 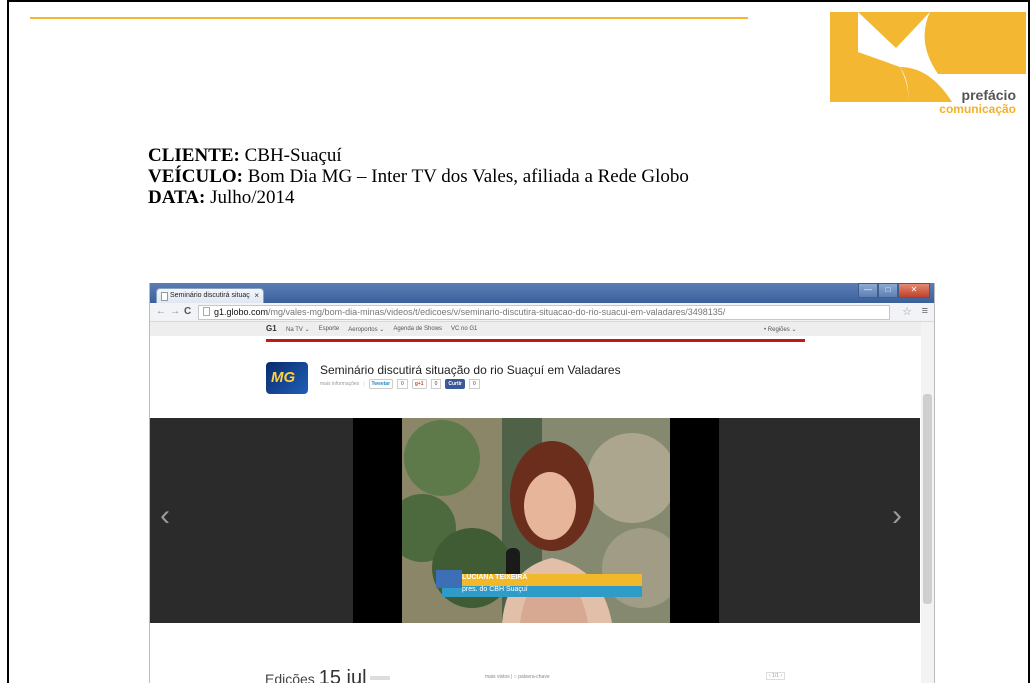 I want to click on video-player: LUCIANA TEIXEIRA pres. do CBH Suaçuí, so click(x=536, y=520).